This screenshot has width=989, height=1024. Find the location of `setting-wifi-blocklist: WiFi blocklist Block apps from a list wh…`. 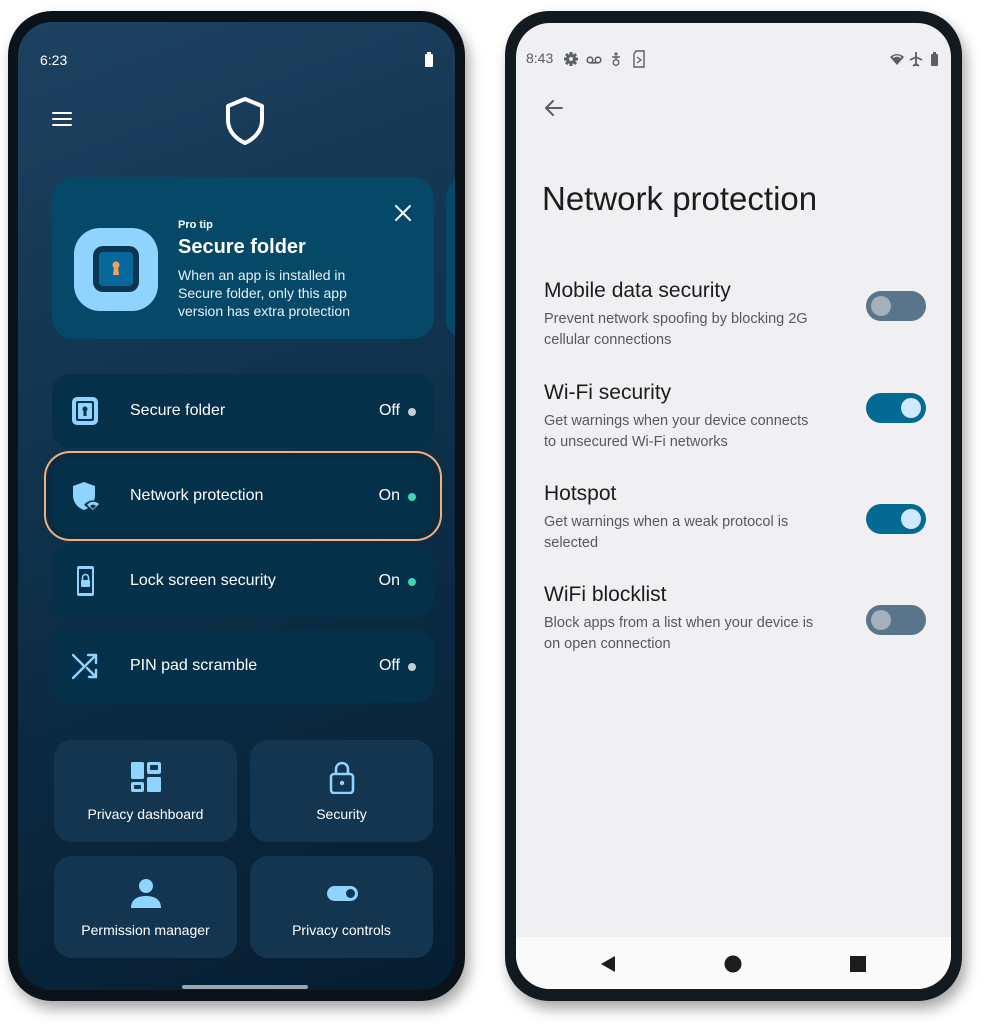

setting-wifi-blocklist: WiFi blocklist Block apps from a list wh… is located at coordinates (739, 623).